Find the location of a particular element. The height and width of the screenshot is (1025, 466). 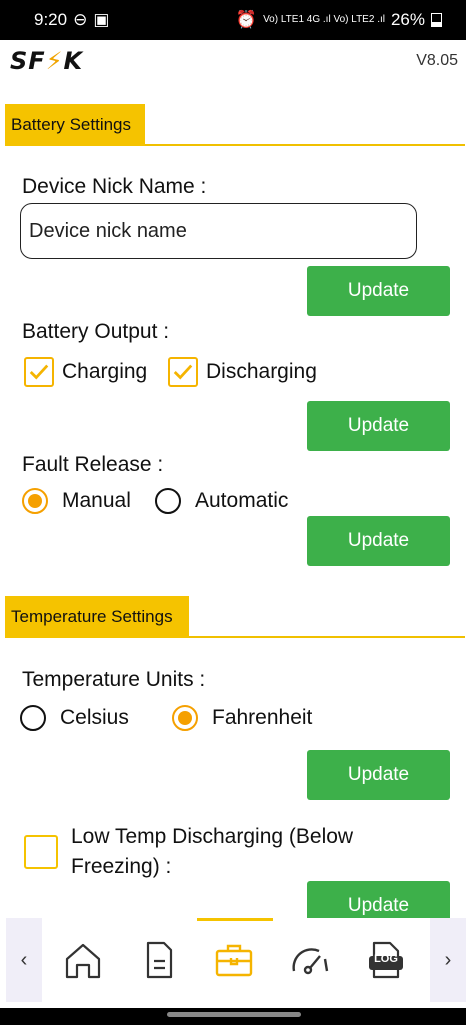

app-header: SF⚡K V8.05 is located at coordinates (233, 61).